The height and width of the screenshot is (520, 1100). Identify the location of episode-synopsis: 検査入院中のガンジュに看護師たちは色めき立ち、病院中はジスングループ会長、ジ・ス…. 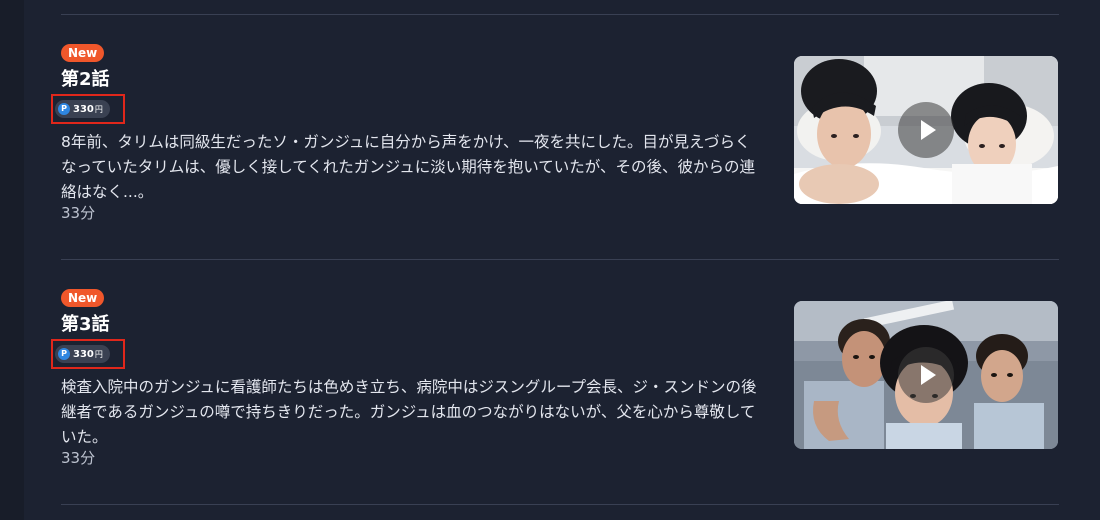
(409, 412).